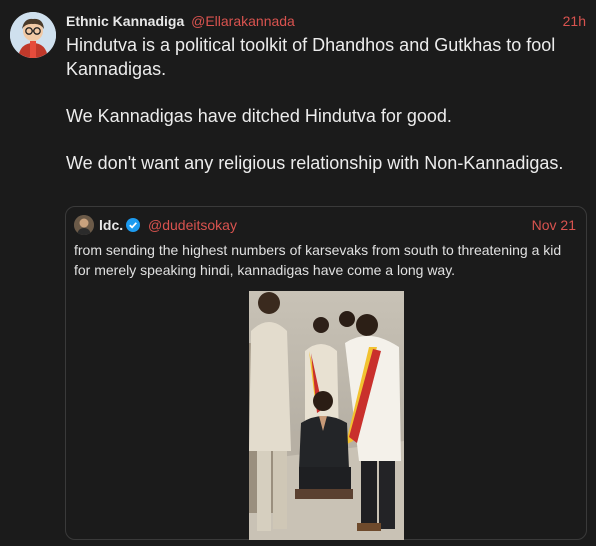 Image resolution: width=596 pixels, height=546 pixels. Describe the element at coordinates (111, 225) in the screenshot. I see `quoted-author-name: ldc.` at that location.